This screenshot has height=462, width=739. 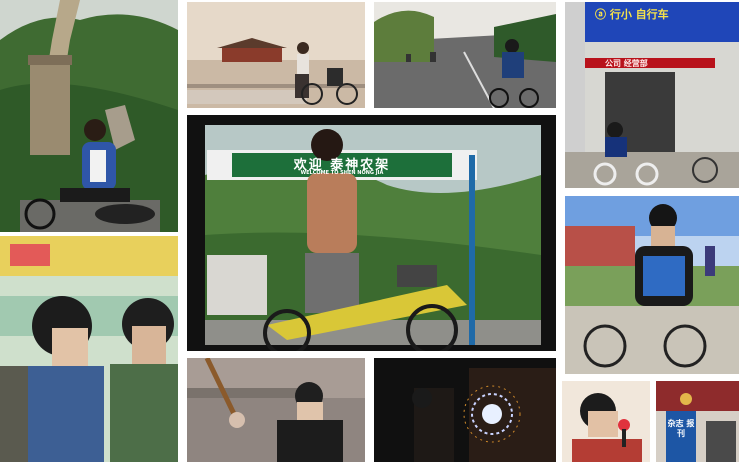 I want to click on photo-bike-shop: ⓐ 行小 自行车 公司 经营部, so click(x=652, y=95).